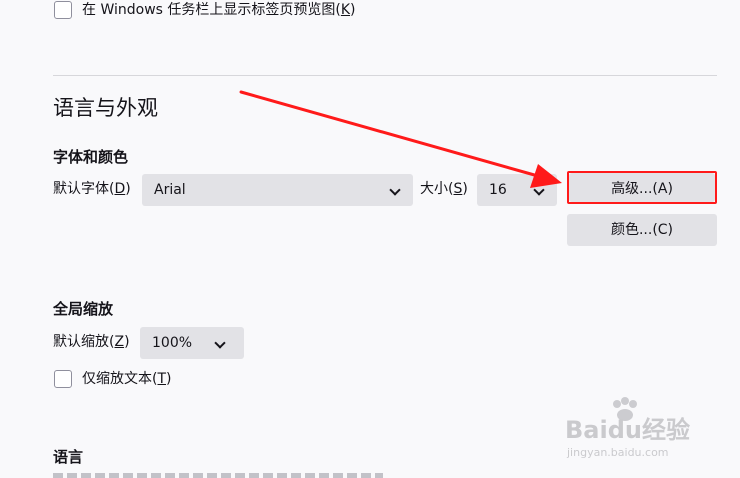 Image resolution: width=740 pixels, height=478 pixels. Describe the element at coordinates (218, 475) in the screenshot. I see `language-description-cutoff` at that location.